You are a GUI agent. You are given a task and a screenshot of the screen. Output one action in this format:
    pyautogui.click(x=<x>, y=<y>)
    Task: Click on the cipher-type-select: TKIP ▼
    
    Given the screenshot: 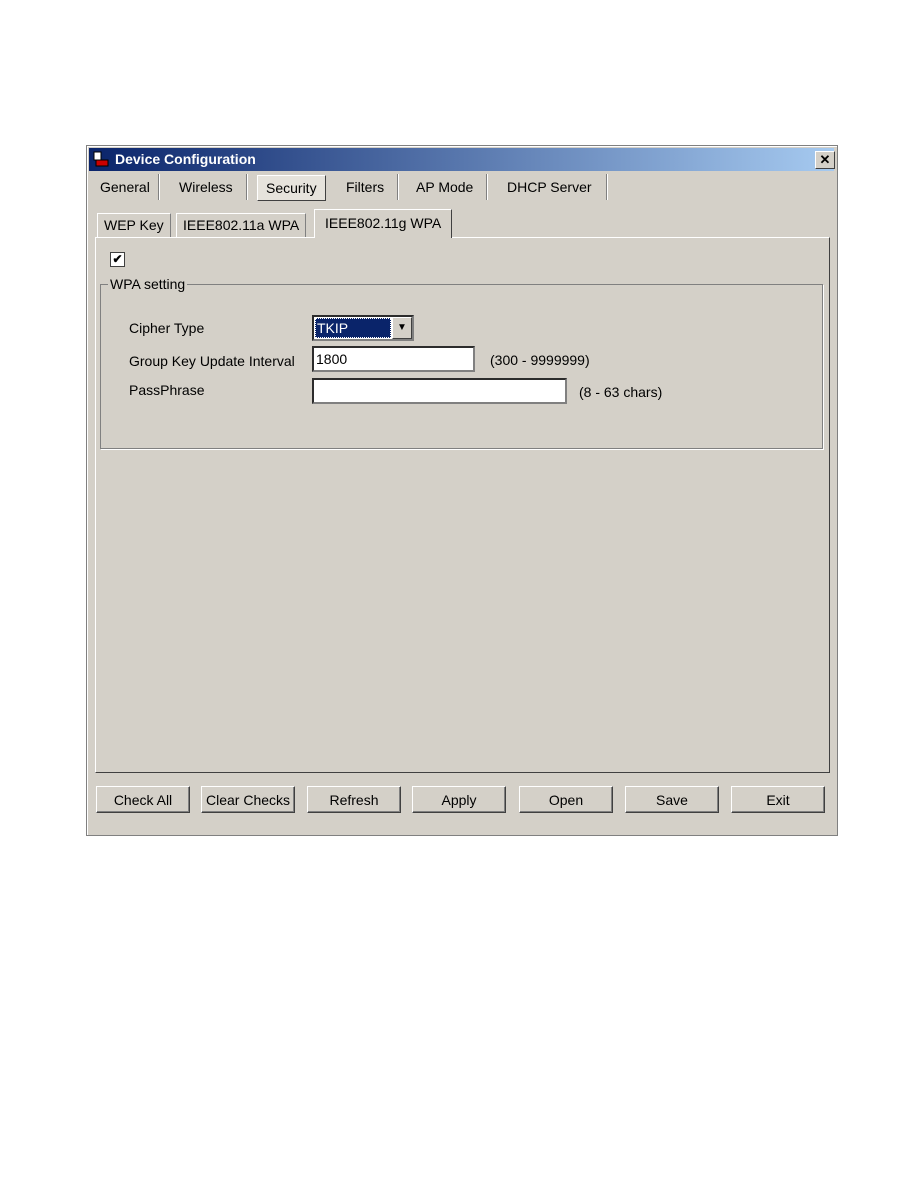 What is the action you would take?
    pyautogui.click(x=363, y=328)
    